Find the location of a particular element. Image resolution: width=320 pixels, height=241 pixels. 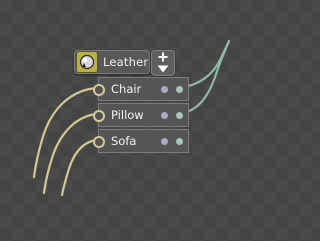

wire-chair-input is located at coordinates (65, 132).